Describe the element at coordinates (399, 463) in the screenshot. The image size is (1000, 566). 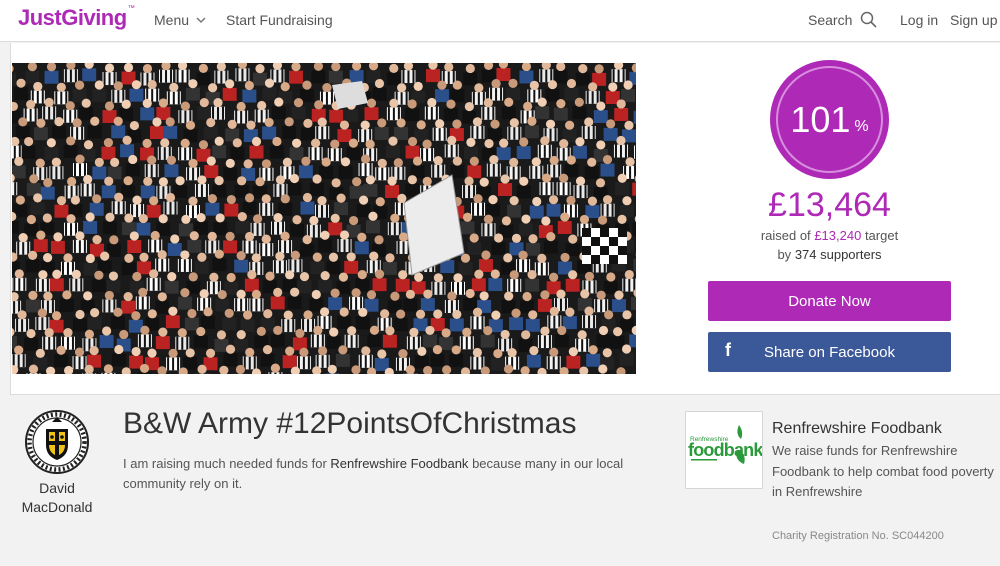
I see `story-charity-link: Renfrewshire Foodbank` at that location.